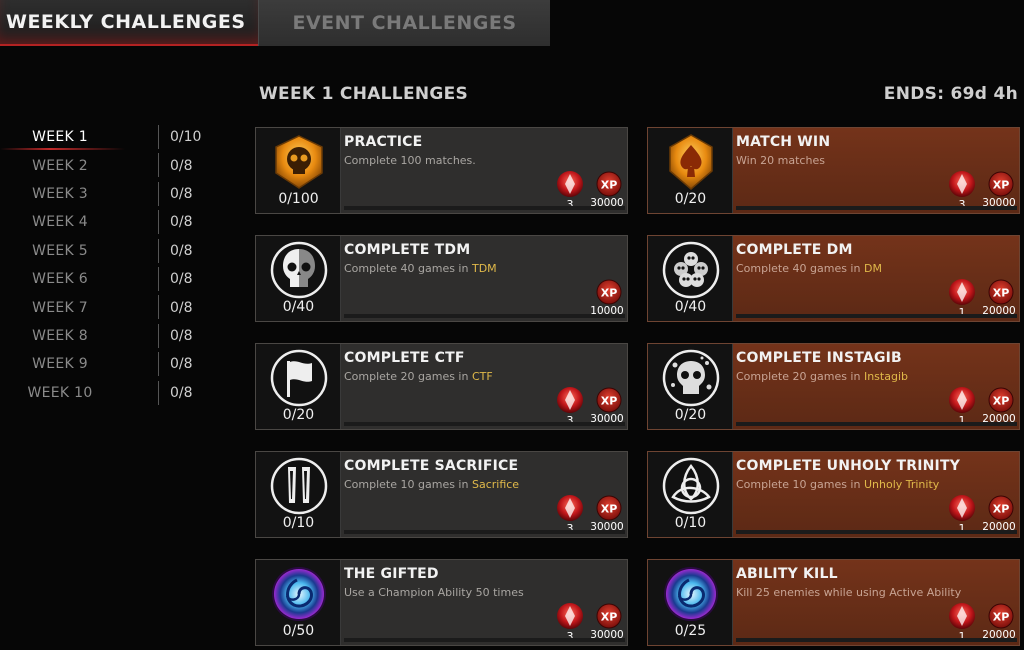 The height and width of the screenshot is (650, 1024). I want to click on challenge-description: Complete 40 games in DM, so click(809, 268).